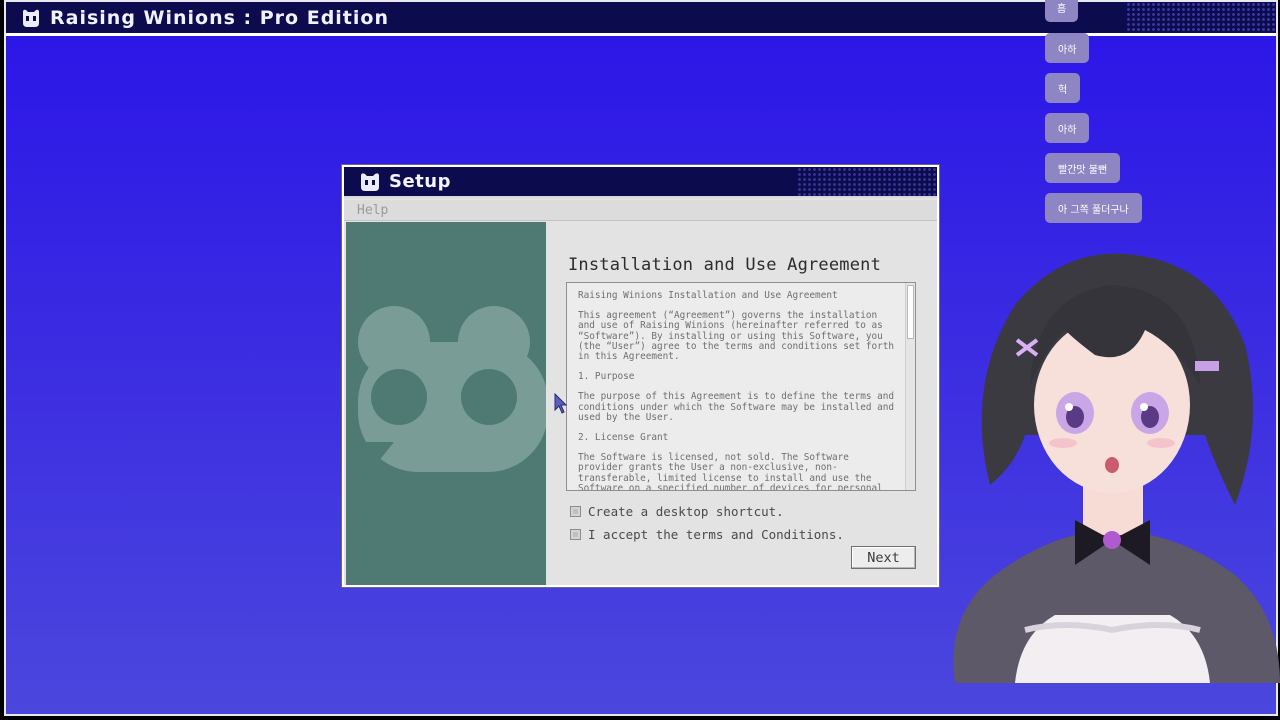 Image resolution: width=1280 pixels, height=720 pixels. Describe the element at coordinates (725, 265) in the screenshot. I see `agreement-heading: Installation and Use Agreement` at that location.